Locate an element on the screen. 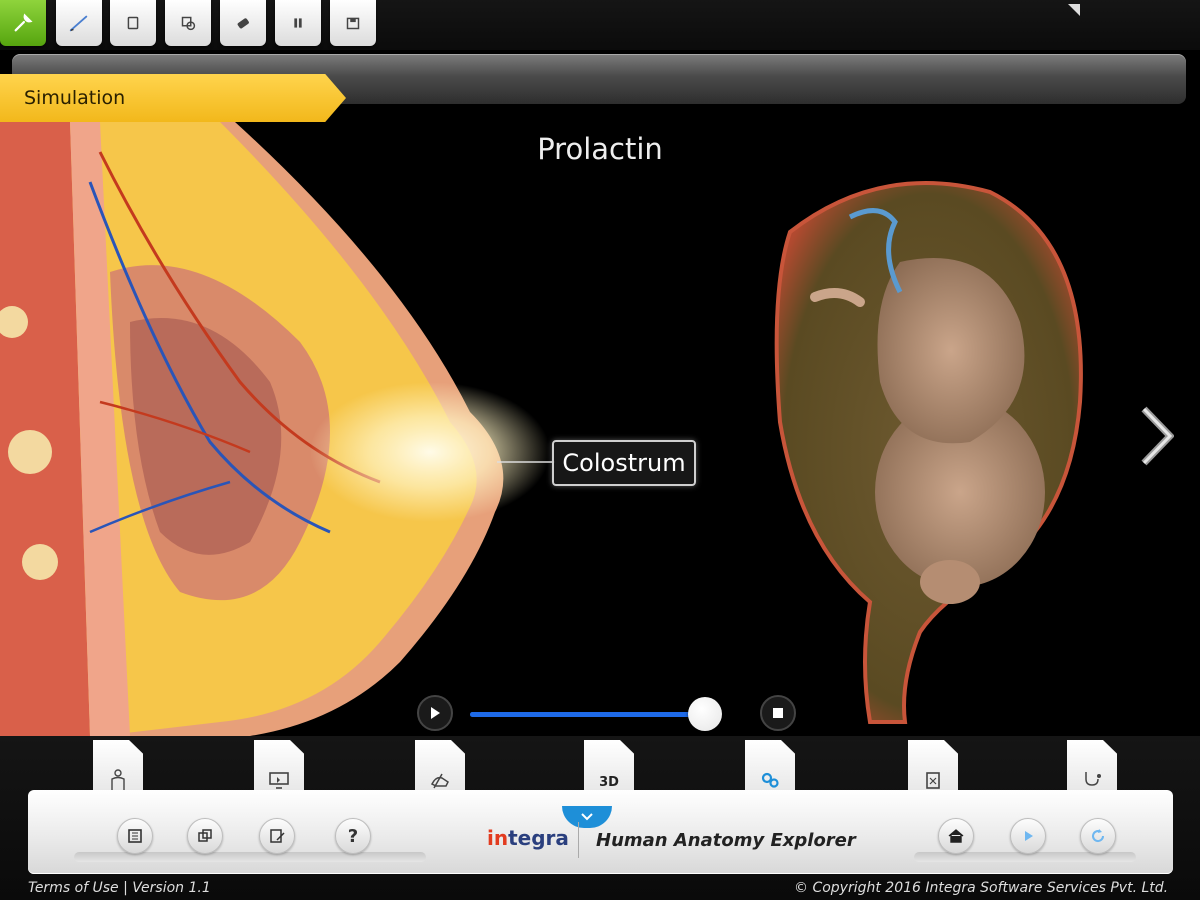 The height and width of the screenshot is (900, 1200). logo-text-tegra: tegra is located at coordinates (538, 838).